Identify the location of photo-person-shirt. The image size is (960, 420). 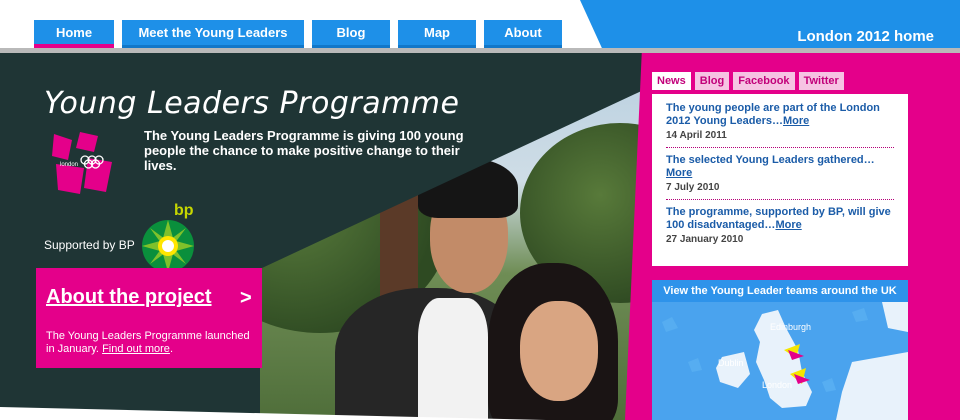
(453, 359).